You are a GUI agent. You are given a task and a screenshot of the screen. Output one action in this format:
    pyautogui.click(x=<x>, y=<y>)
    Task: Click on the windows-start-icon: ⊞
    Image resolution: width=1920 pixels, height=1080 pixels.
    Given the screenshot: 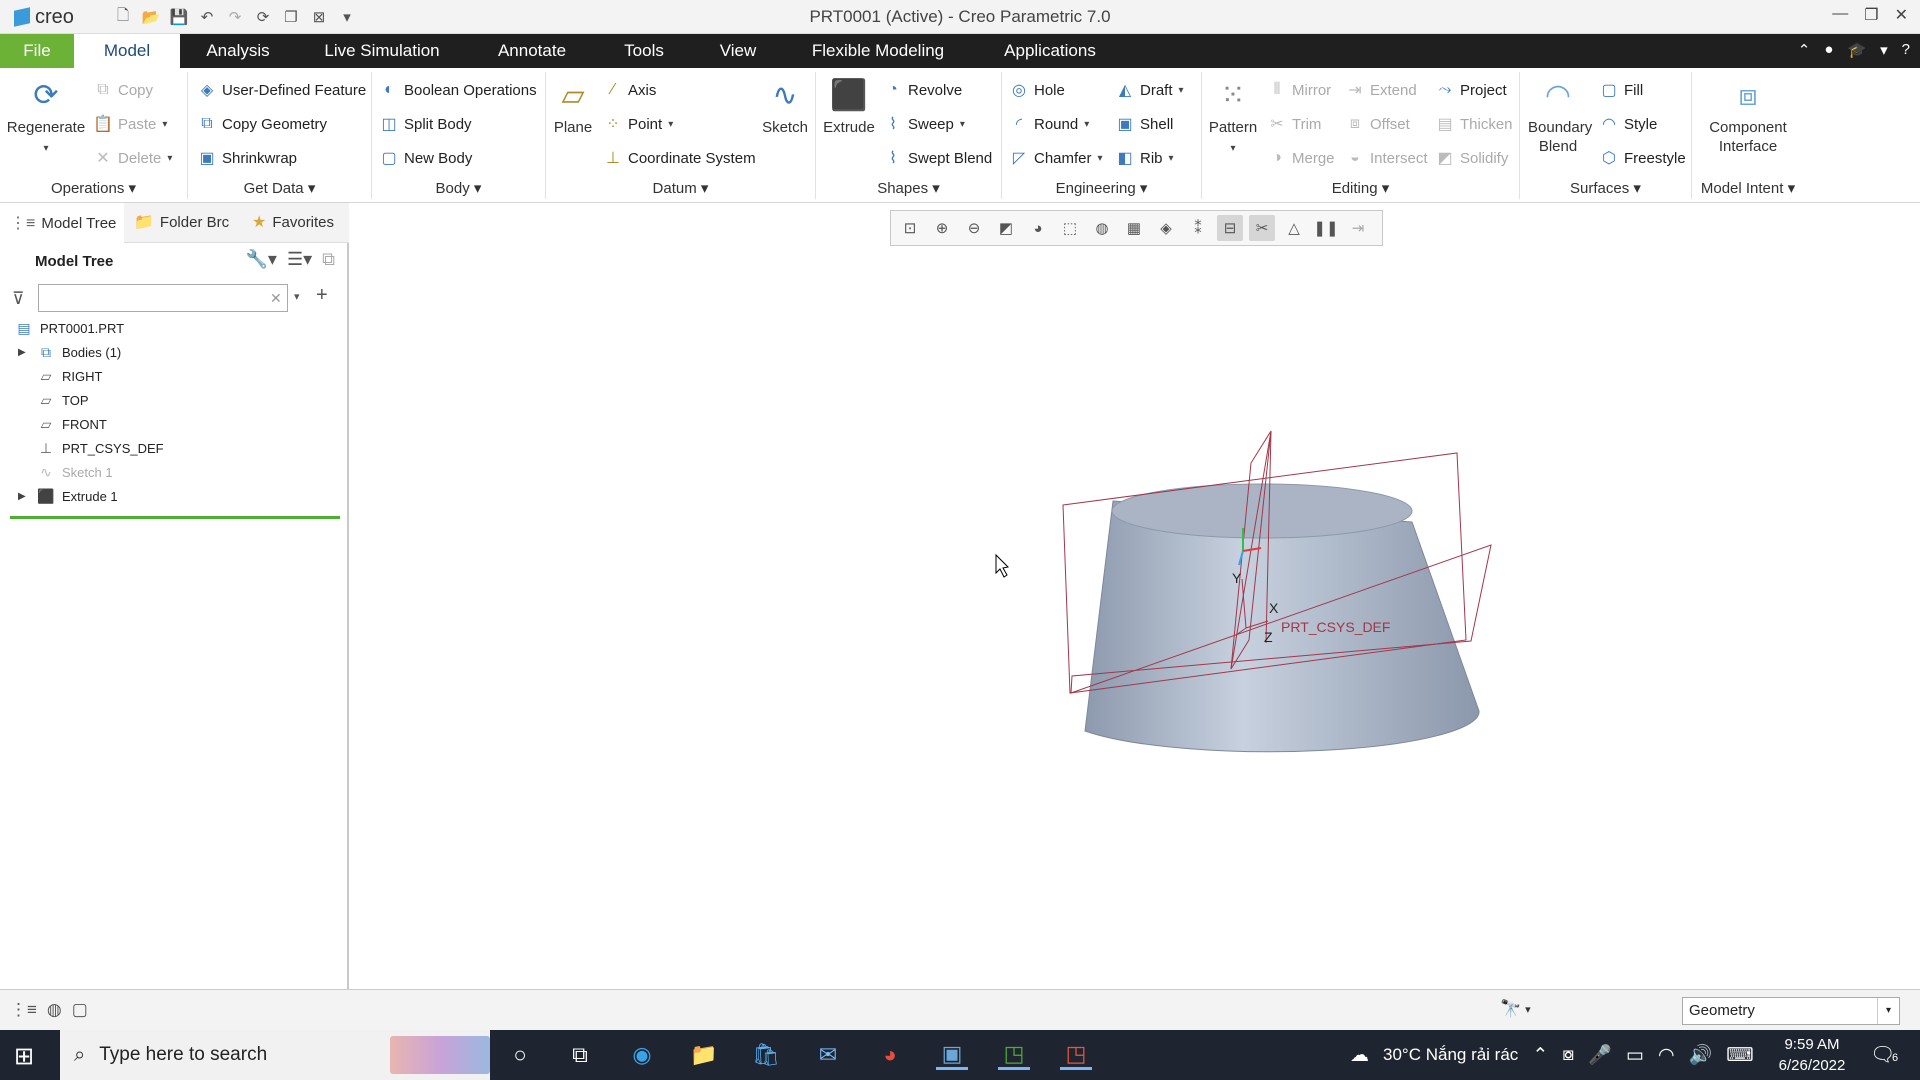 What is the action you would take?
    pyautogui.click(x=24, y=1056)
    